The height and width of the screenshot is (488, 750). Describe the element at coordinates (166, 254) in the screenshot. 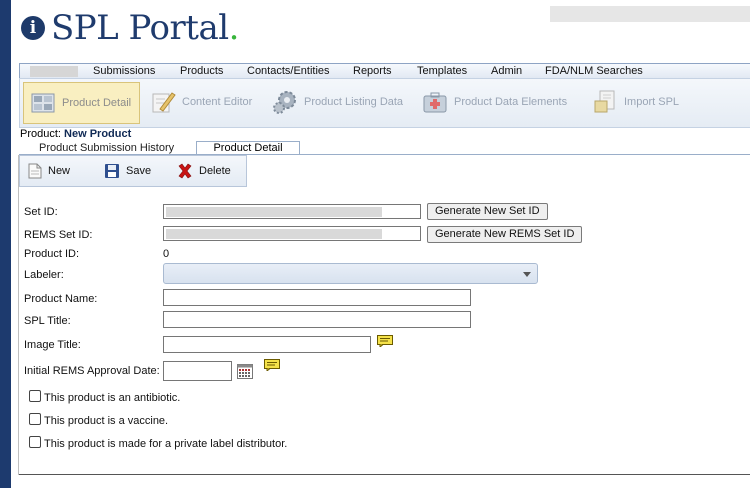

I see `product-id-value: 0` at that location.